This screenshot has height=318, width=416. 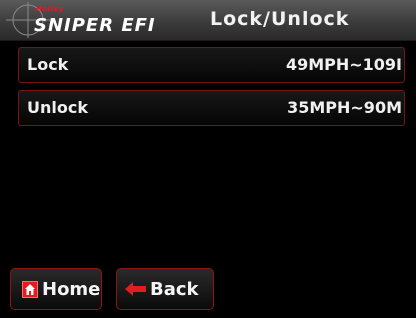 I want to click on home-button: Home, so click(x=56, y=289).